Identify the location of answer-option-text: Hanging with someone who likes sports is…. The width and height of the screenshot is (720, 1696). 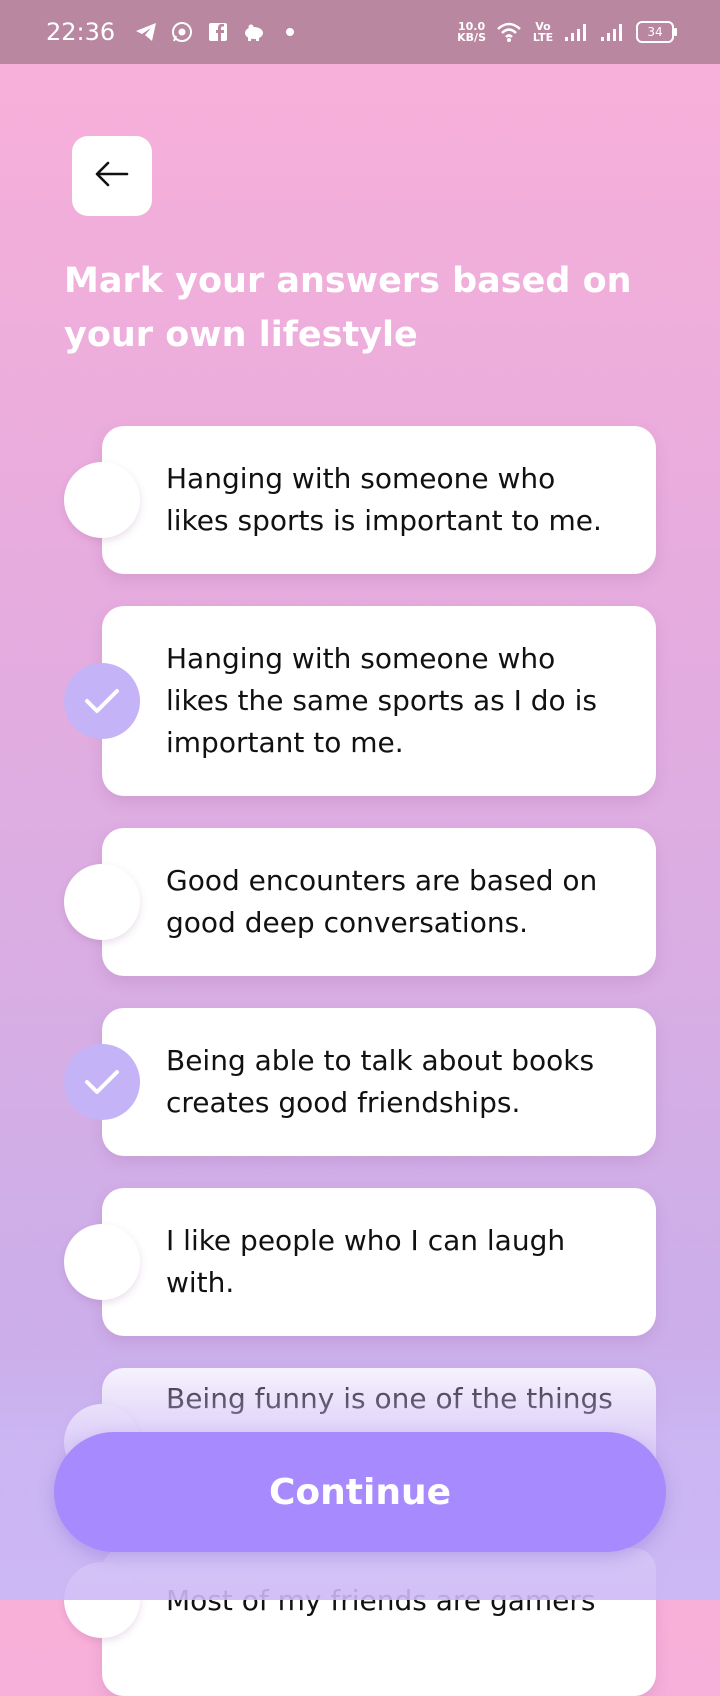
(384, 499).